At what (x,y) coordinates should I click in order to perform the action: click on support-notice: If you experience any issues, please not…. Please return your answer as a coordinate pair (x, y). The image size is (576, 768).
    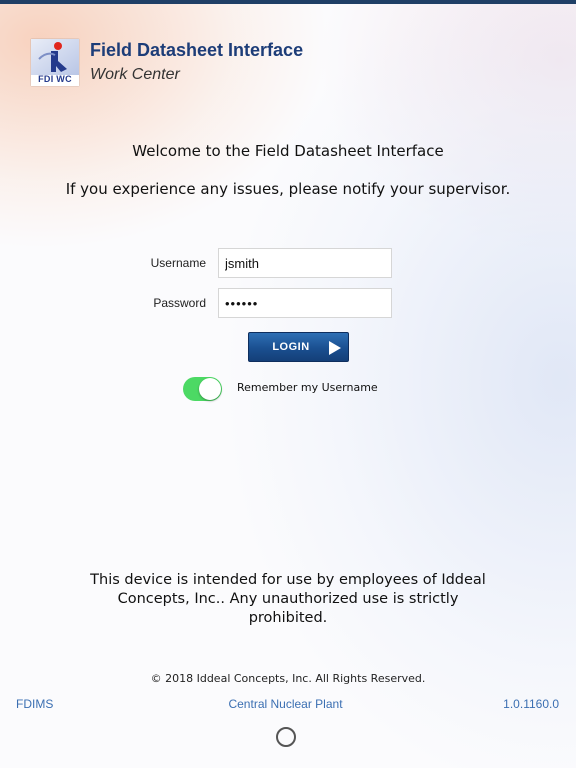
    Looking at the image, I should click on (288, 189).